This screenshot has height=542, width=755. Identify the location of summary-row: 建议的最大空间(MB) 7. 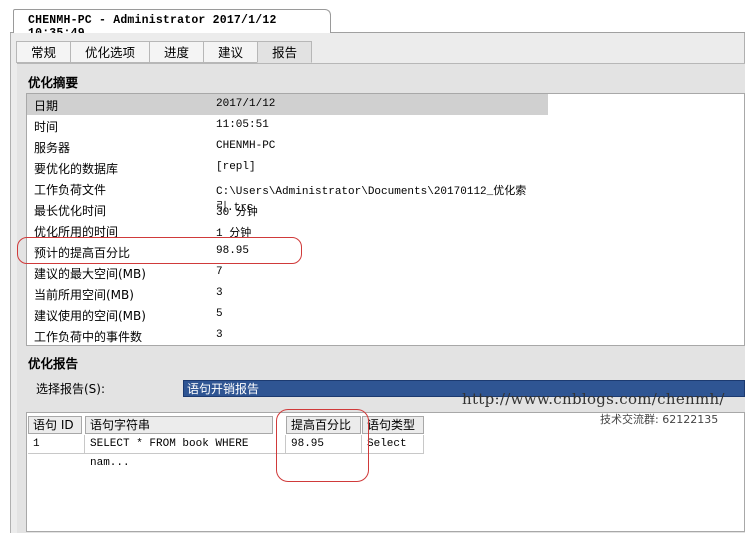
(287, 272).